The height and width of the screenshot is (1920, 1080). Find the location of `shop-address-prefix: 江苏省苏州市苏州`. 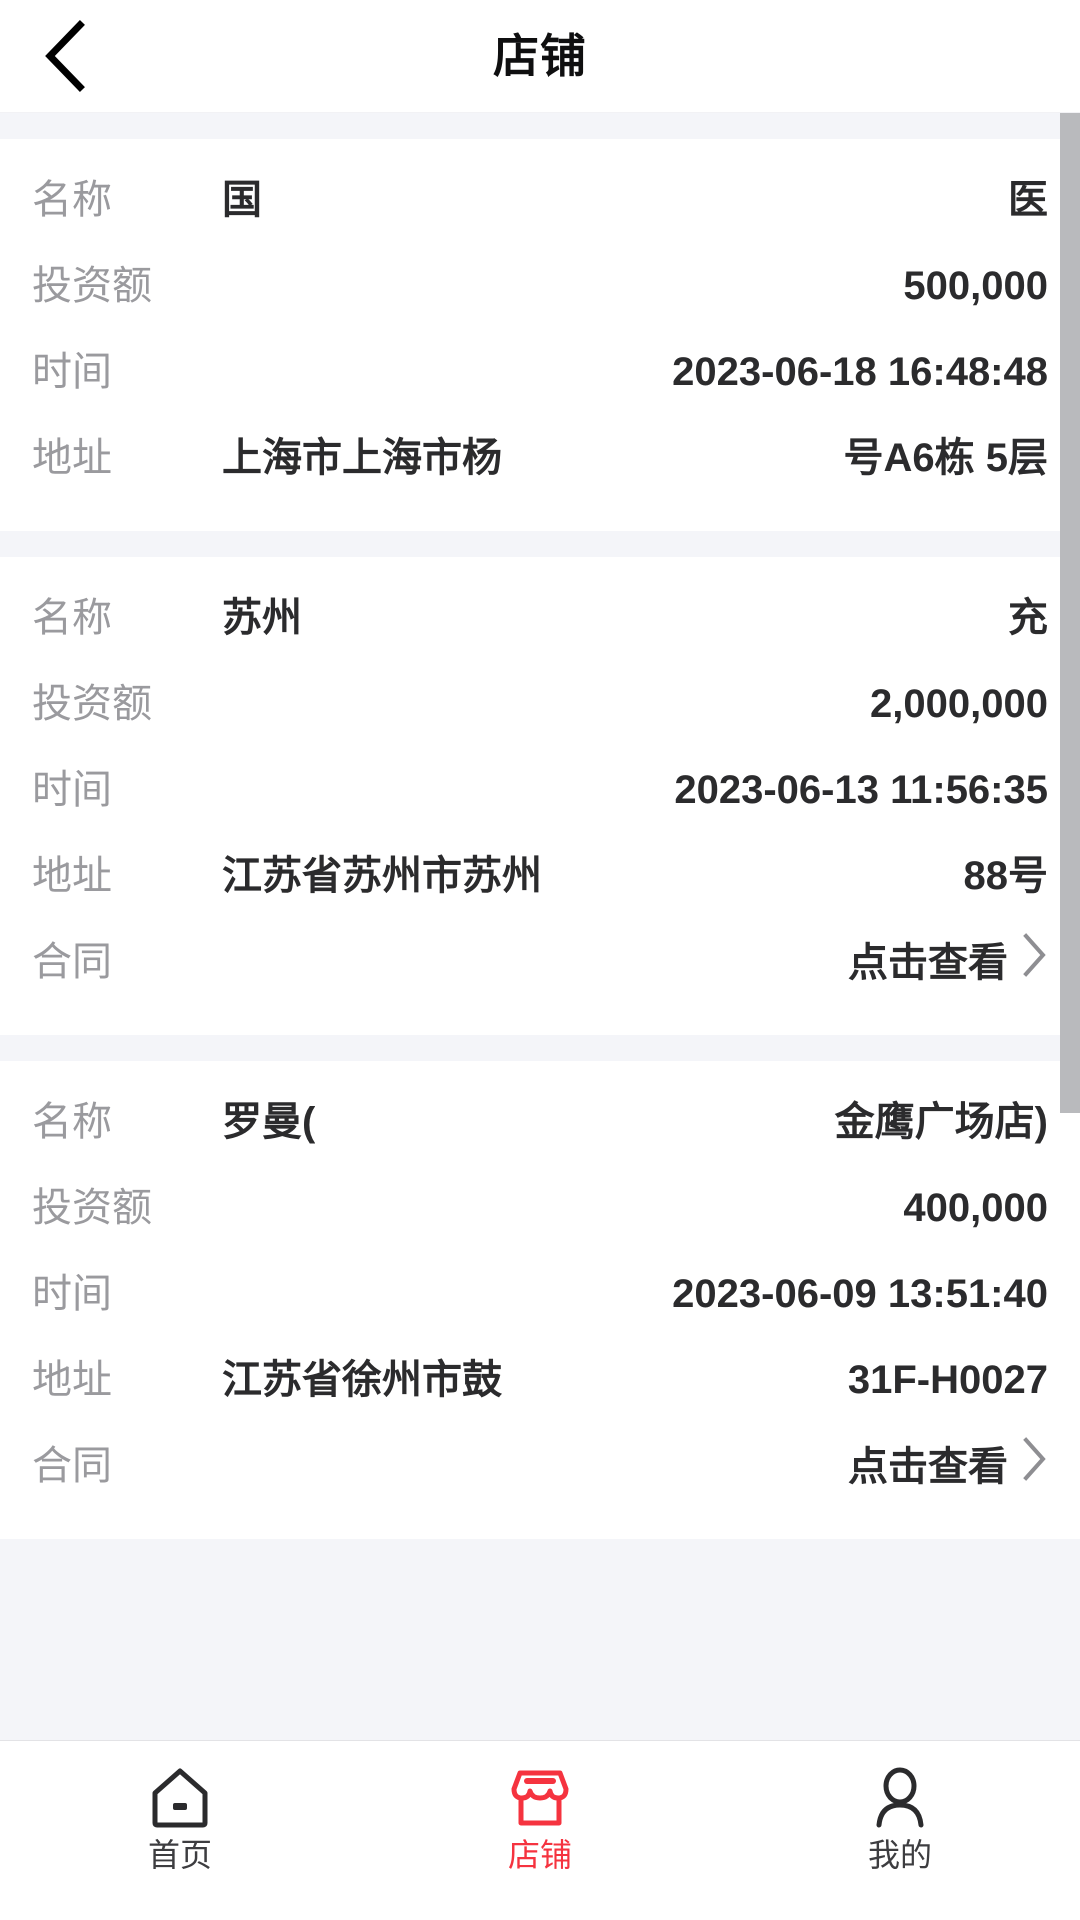

shop-address-prefix: 江苏省苏州市苏州 is located at coordinates (382, 876).